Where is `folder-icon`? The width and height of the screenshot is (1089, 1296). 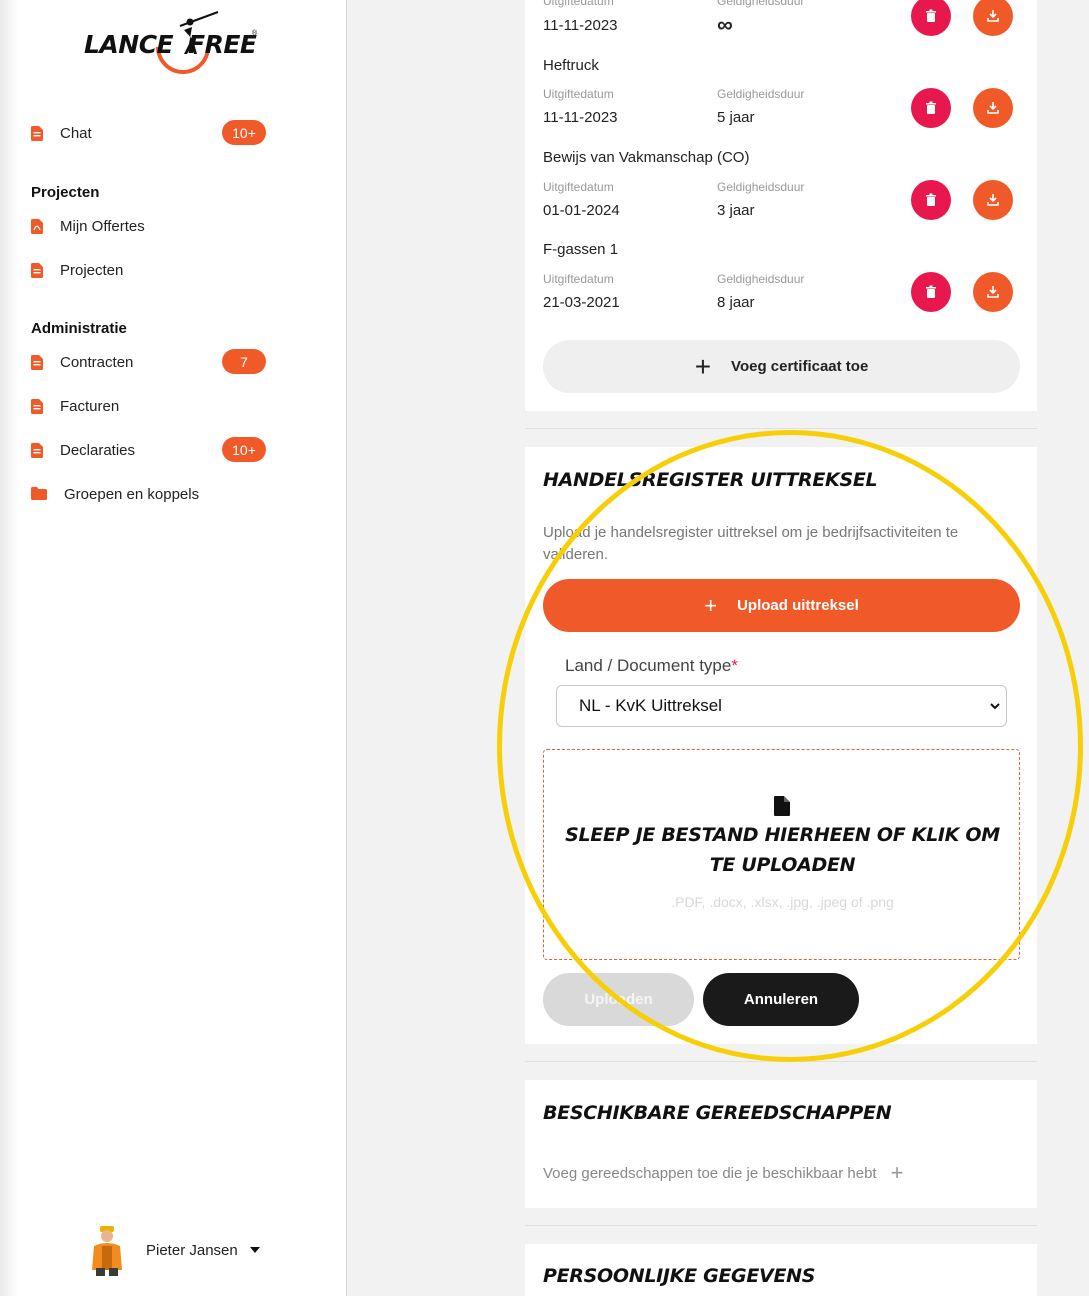
folder-icon is located at coordinates (39, 494).